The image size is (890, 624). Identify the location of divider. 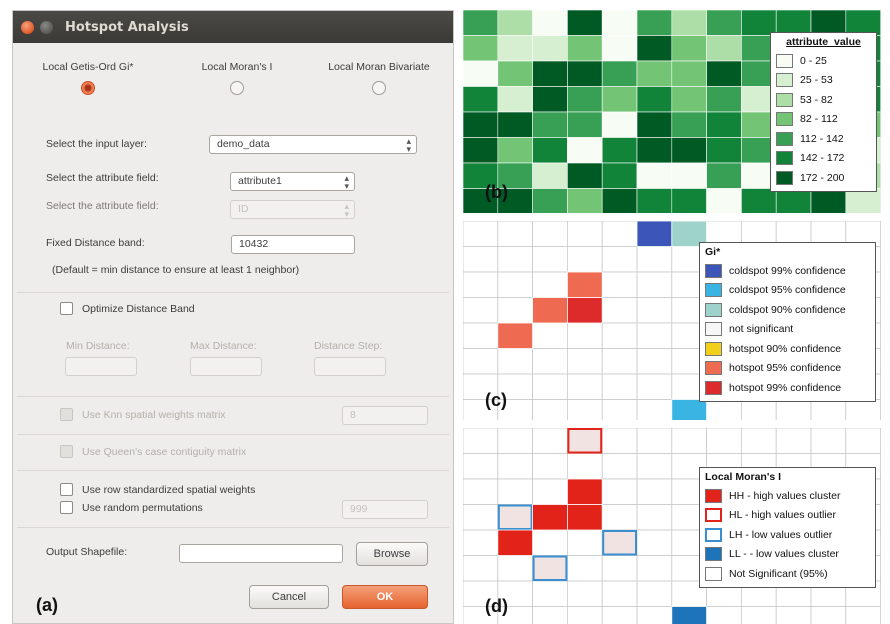
(233, 292).